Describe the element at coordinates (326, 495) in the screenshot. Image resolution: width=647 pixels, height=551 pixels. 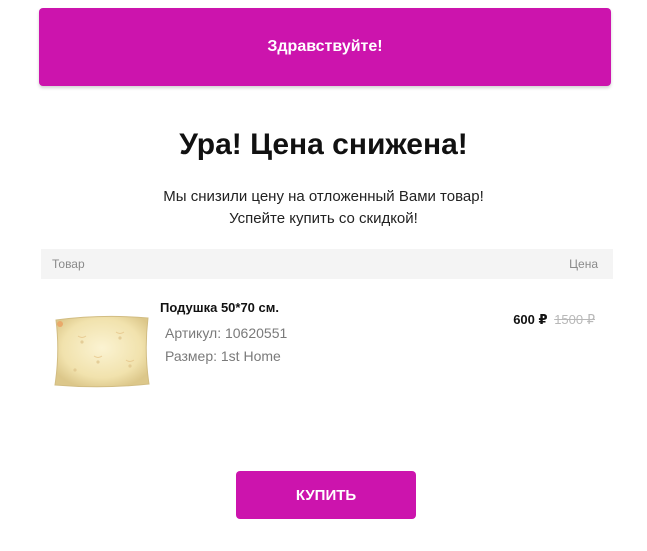
I see `buy-button: КУПИТЬ` at that location.